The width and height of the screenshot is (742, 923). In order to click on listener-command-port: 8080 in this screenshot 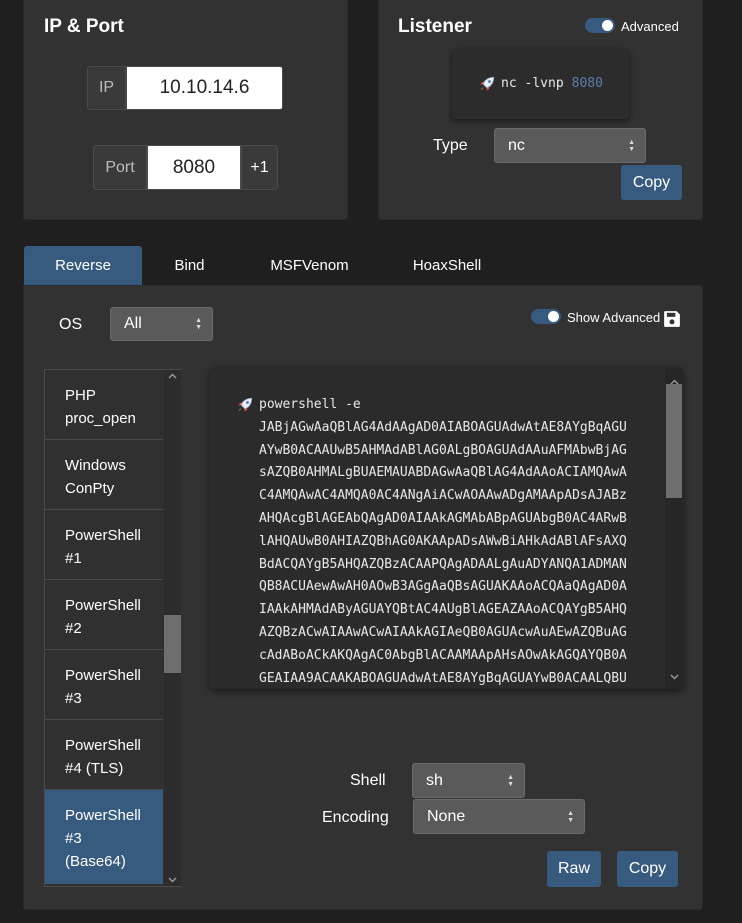, I will do `click(587, 83)`.